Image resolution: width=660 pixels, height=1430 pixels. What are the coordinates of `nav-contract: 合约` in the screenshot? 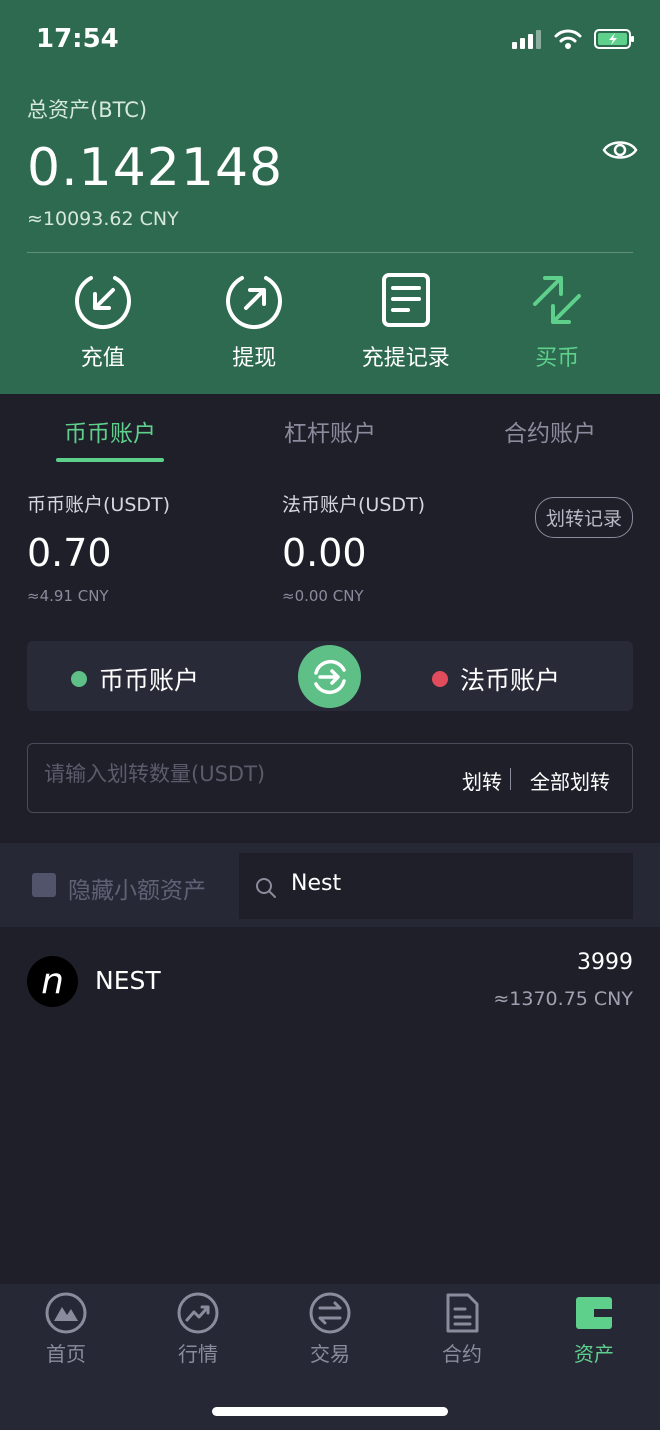 It's located at (462, 1329).